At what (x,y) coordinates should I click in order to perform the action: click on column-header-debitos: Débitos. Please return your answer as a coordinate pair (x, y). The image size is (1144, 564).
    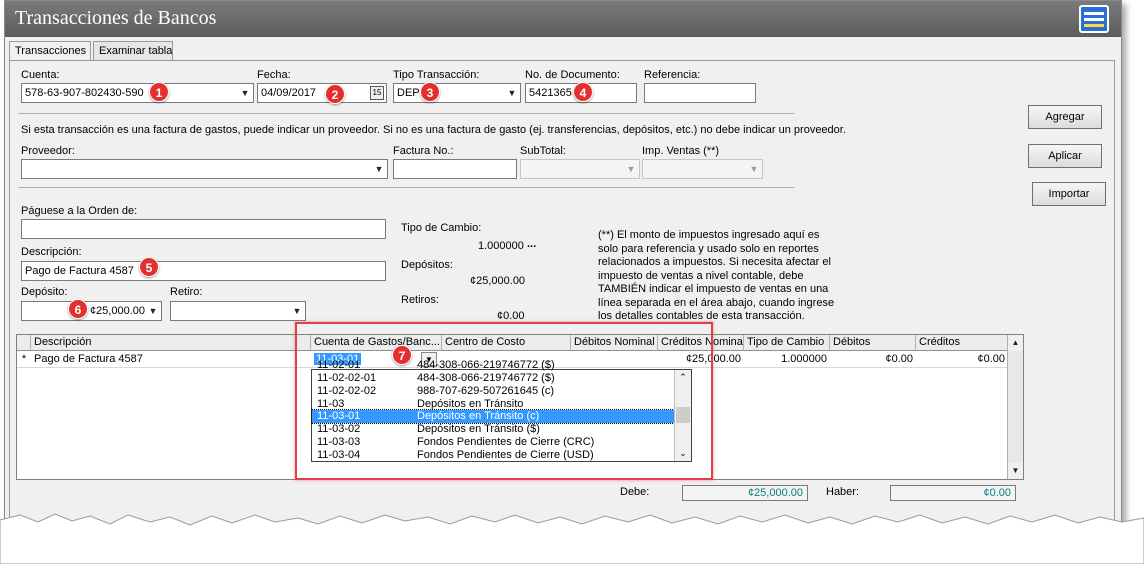
    Looking at the image, I should click on (873, 343).